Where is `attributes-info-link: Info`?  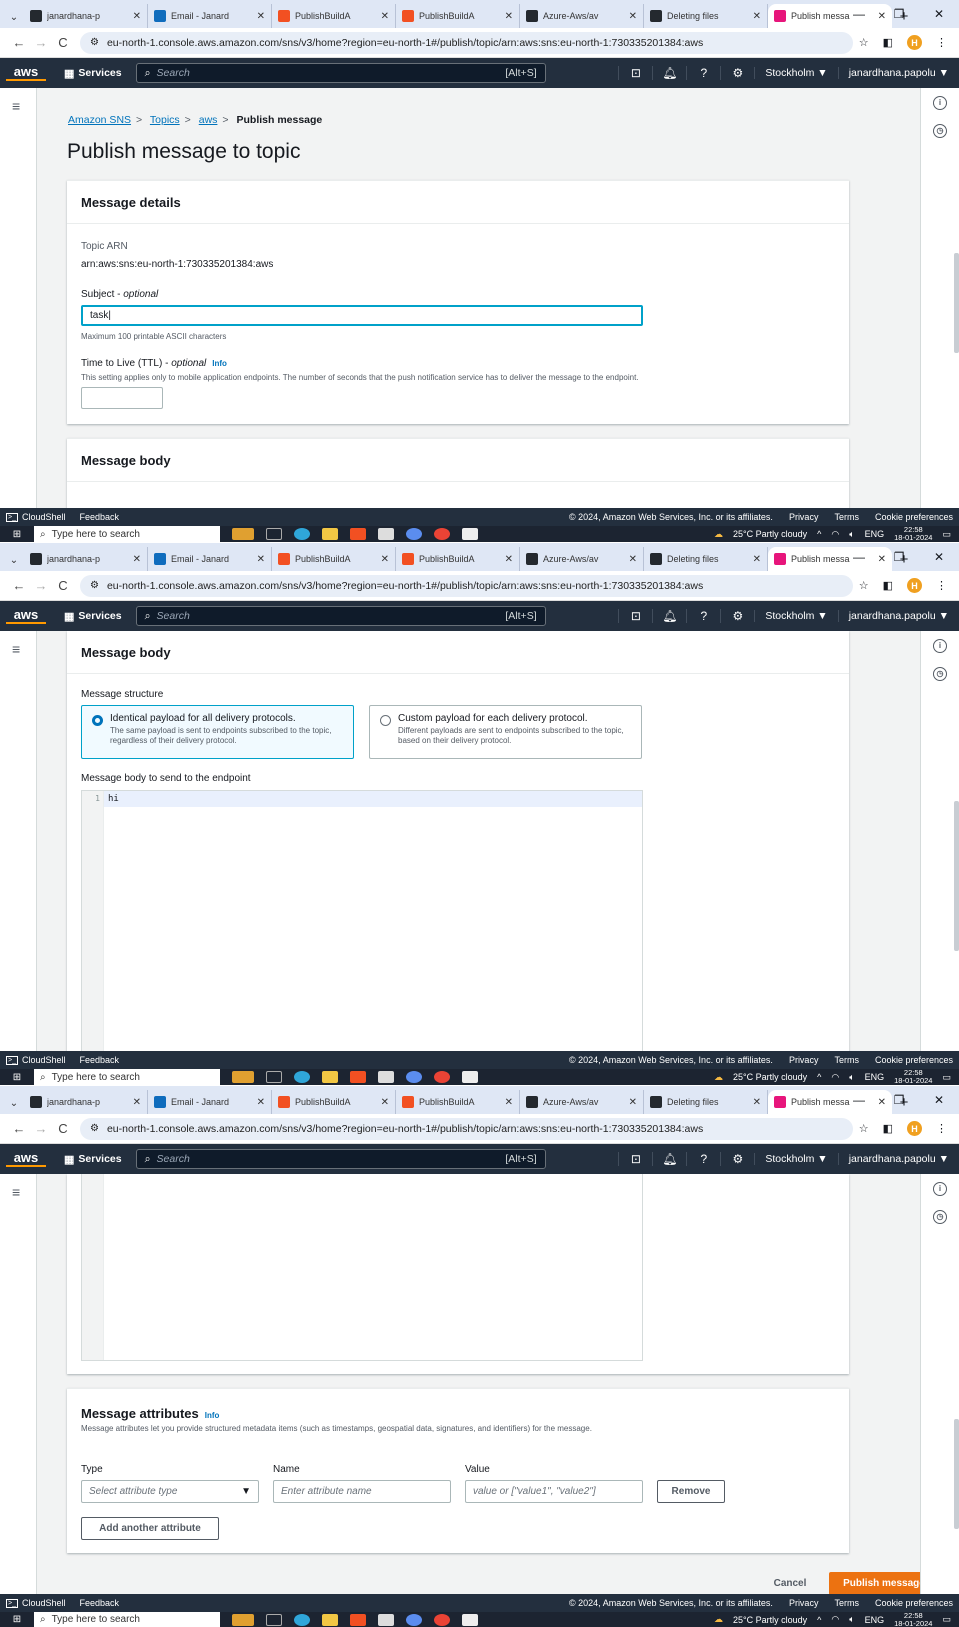 attributes-info-link: Info is located at coordinates (212, 1415).